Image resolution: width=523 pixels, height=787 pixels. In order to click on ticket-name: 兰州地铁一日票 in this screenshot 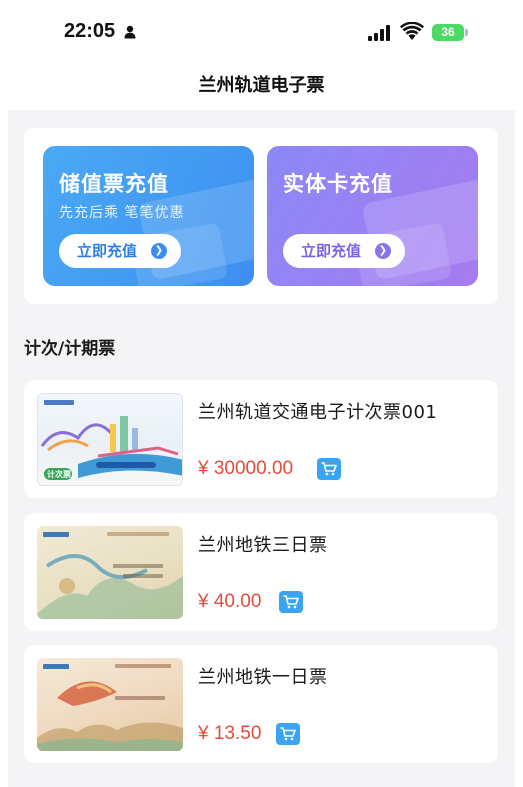, I will do `click(263, 677)`.